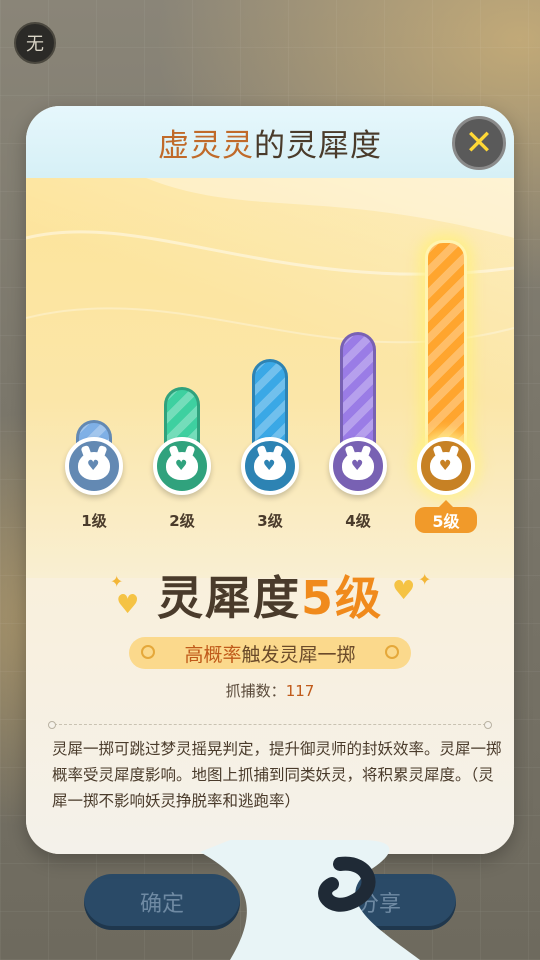  What do you see at coordinates (228, 598) in the screenshot?
I see `affinity-label: 灵犀度` at bounding box center [228, 598].